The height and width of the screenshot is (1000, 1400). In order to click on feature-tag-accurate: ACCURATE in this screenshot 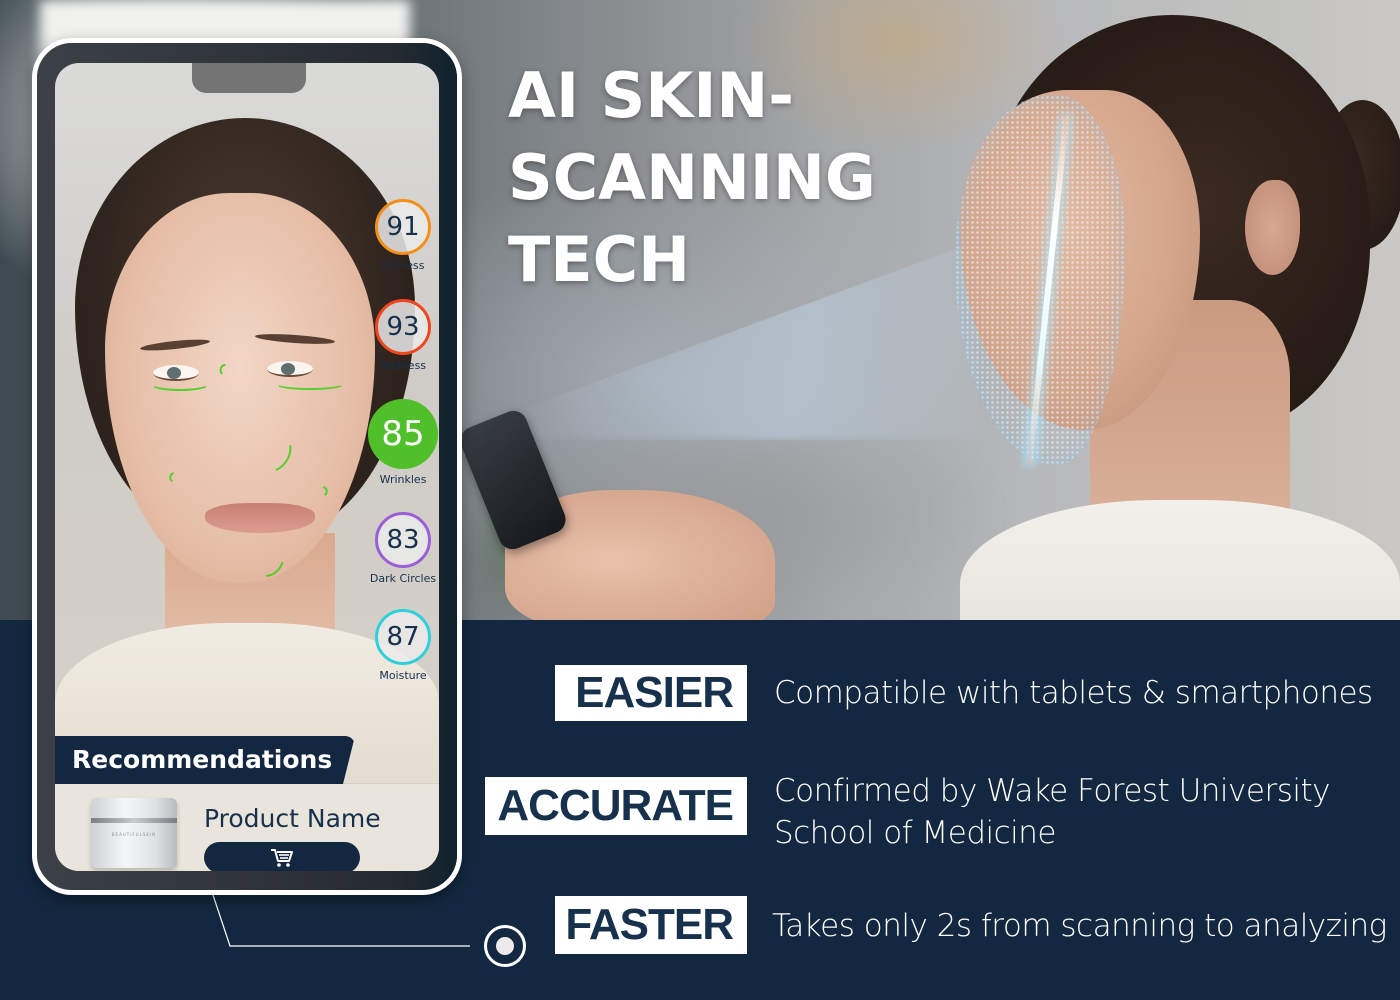, I will do `click(616, 806)`.